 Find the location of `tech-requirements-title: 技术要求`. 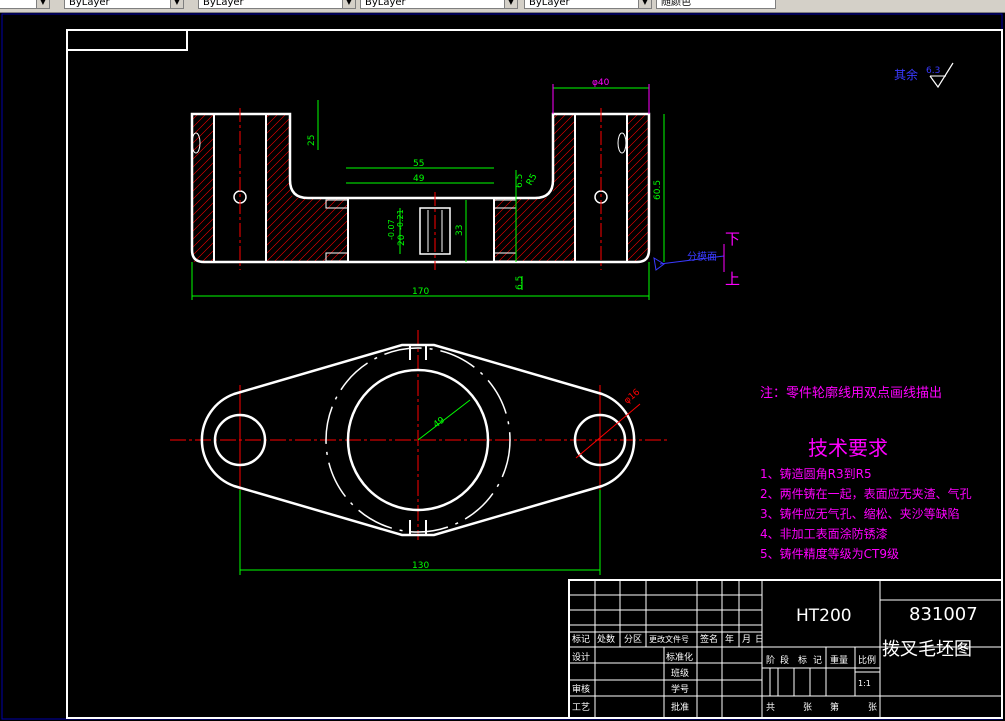

tech-requirements-title: 技术要求 is located at coordinates (848, 448).